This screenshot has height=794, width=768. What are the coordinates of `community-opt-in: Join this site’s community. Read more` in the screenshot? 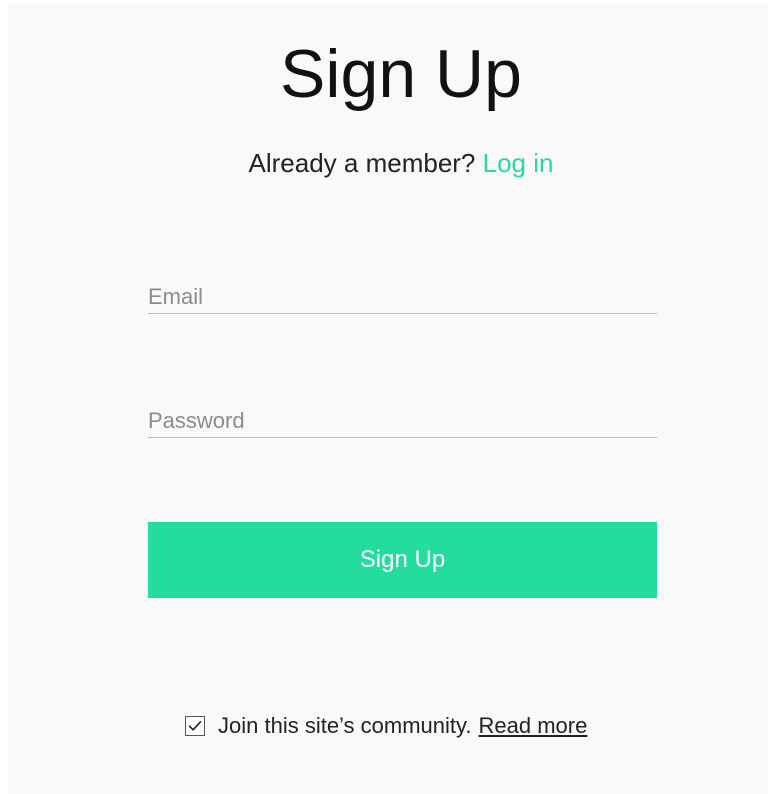 It's located at (386, 726).